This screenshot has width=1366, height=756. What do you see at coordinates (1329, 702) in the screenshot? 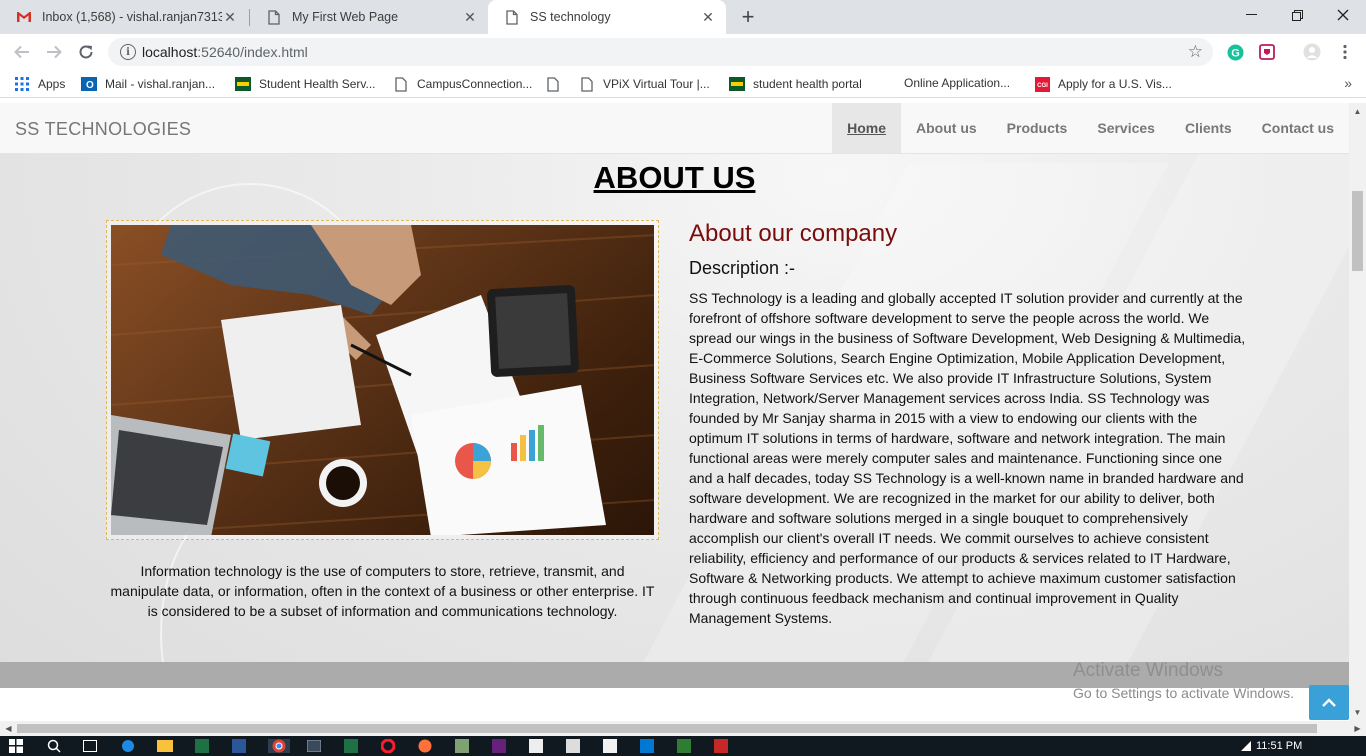
I see `scroll-to-top-button` at bounding box center [1329, 702].